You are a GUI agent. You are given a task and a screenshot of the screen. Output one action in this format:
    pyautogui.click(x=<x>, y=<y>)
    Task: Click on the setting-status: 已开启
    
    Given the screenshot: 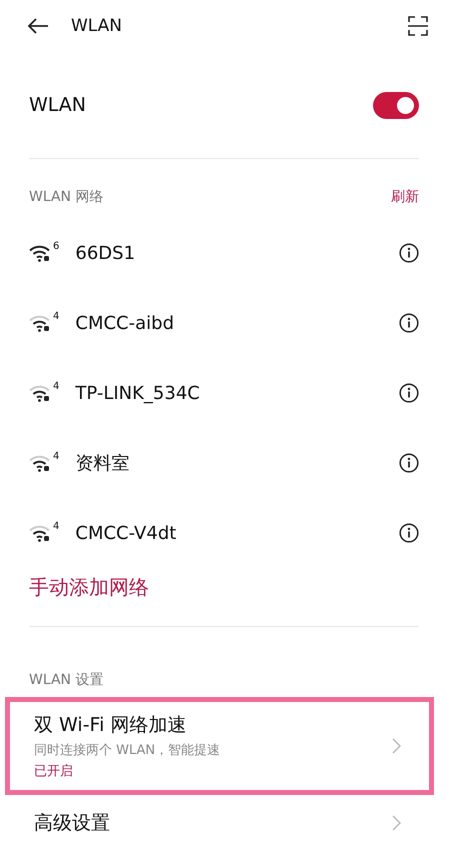 What is the action you would take?
    pyautogui.click(x=54, y=771)
    